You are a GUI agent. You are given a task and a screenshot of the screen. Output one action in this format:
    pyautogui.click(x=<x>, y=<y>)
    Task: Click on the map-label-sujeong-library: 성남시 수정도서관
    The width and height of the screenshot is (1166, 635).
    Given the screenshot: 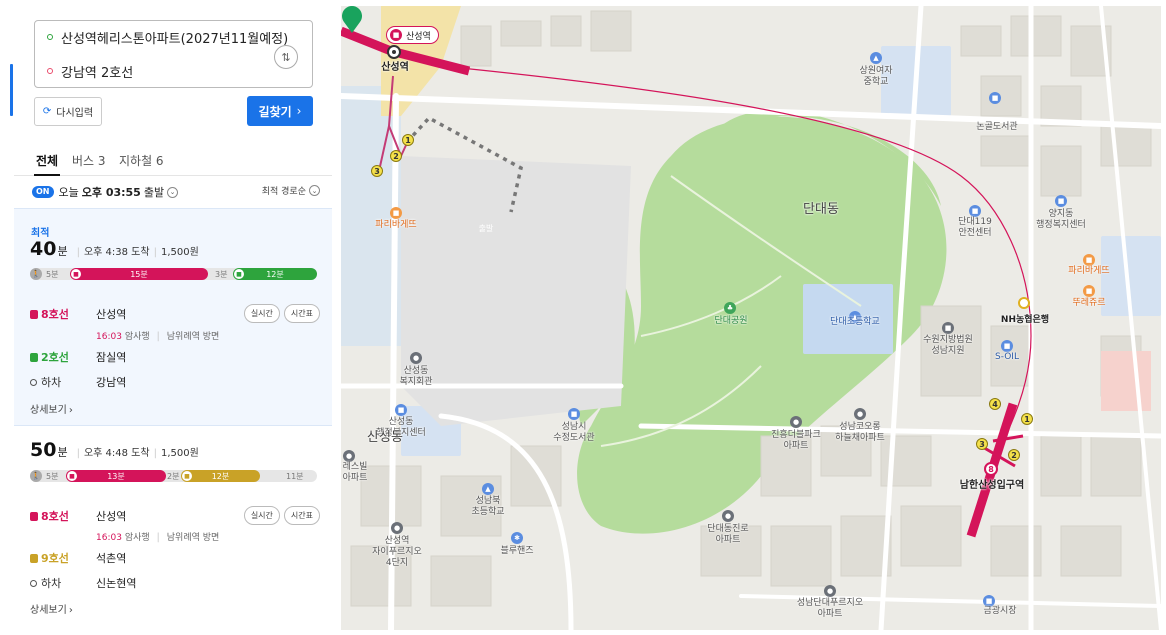 What is the action you would take?
    pyautogui.click(x=574, y=432)
    